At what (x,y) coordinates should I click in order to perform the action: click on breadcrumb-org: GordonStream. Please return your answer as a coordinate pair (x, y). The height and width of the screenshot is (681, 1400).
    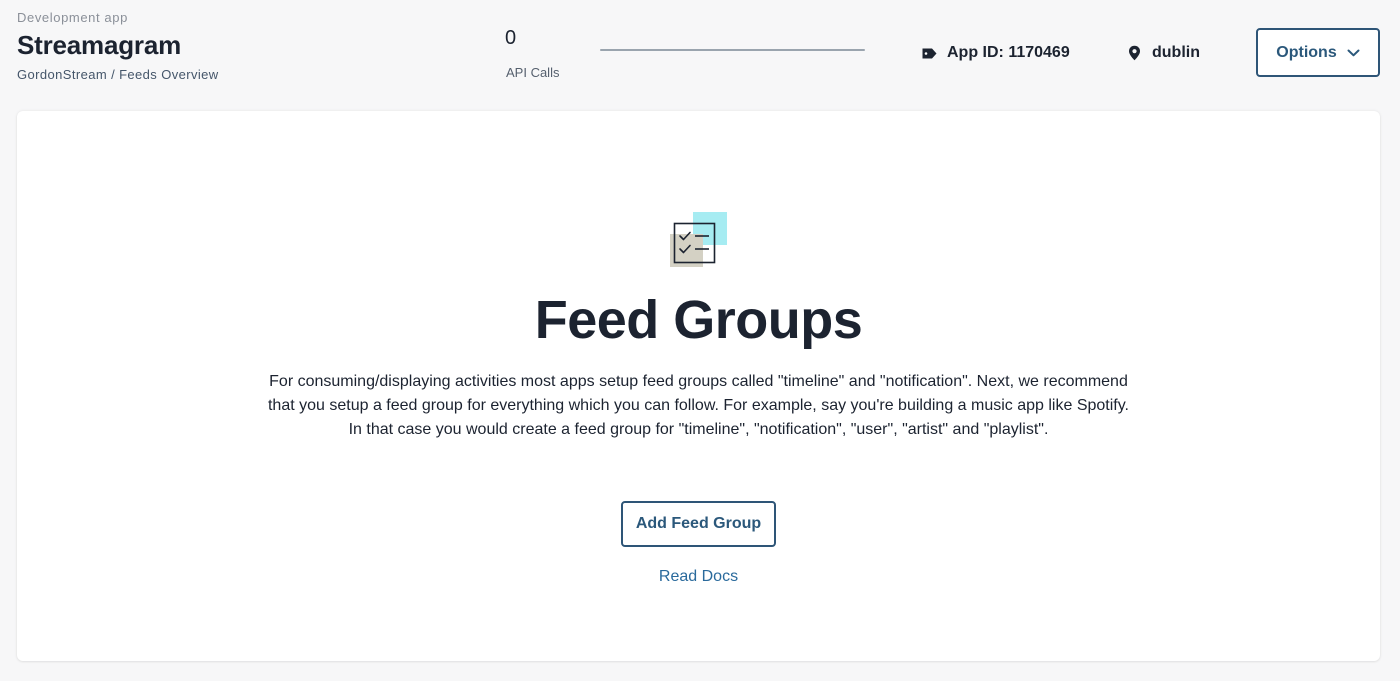
    Looking at the image, I should click on (62, 74).